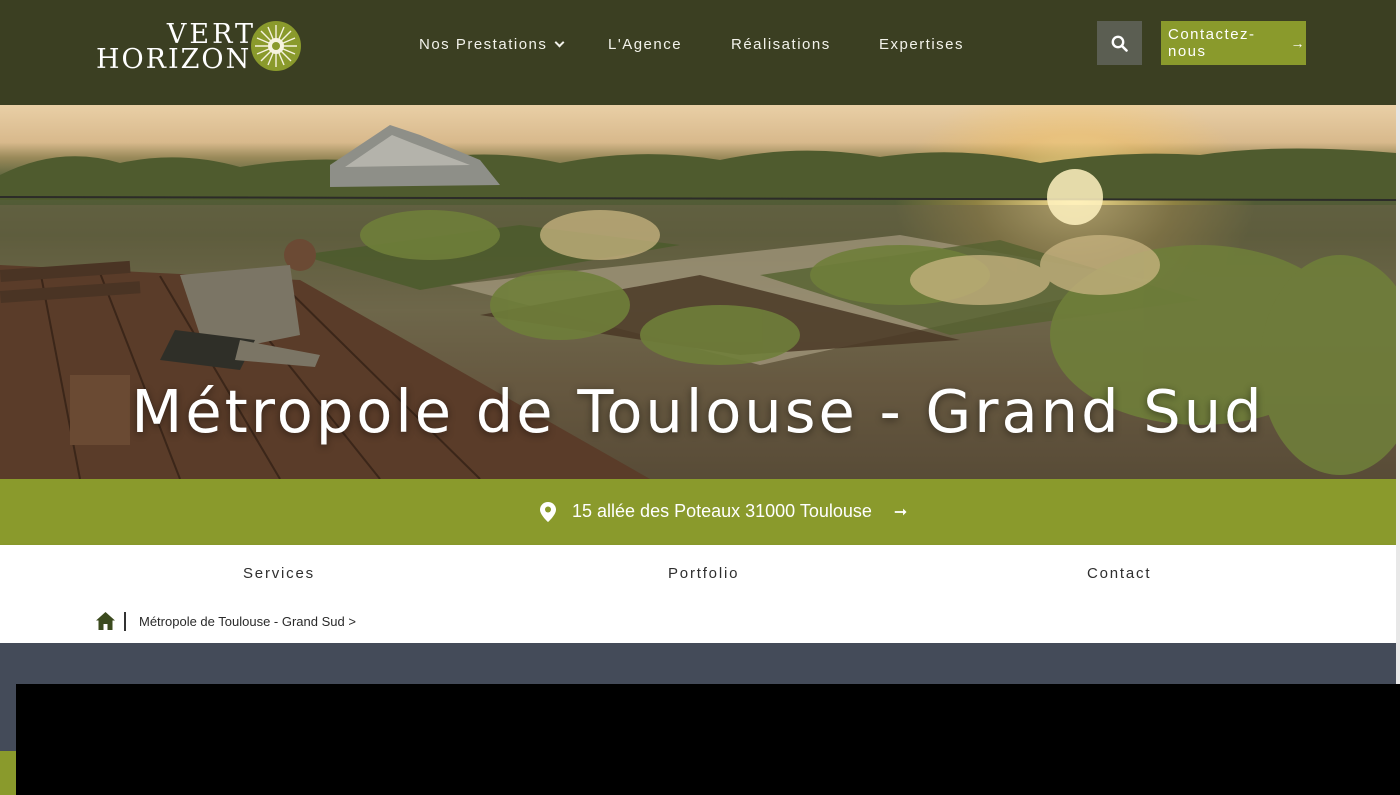 The width and height of the screenshot is (1400, 795). I want to click on contact-button-label: Contactez-nous, so click(1212, 43).